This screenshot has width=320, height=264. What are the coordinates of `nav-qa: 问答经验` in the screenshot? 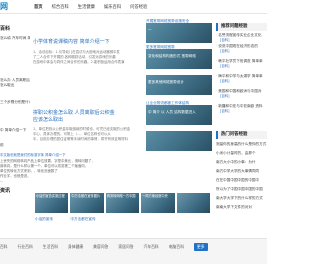 It's located at (138, 7).